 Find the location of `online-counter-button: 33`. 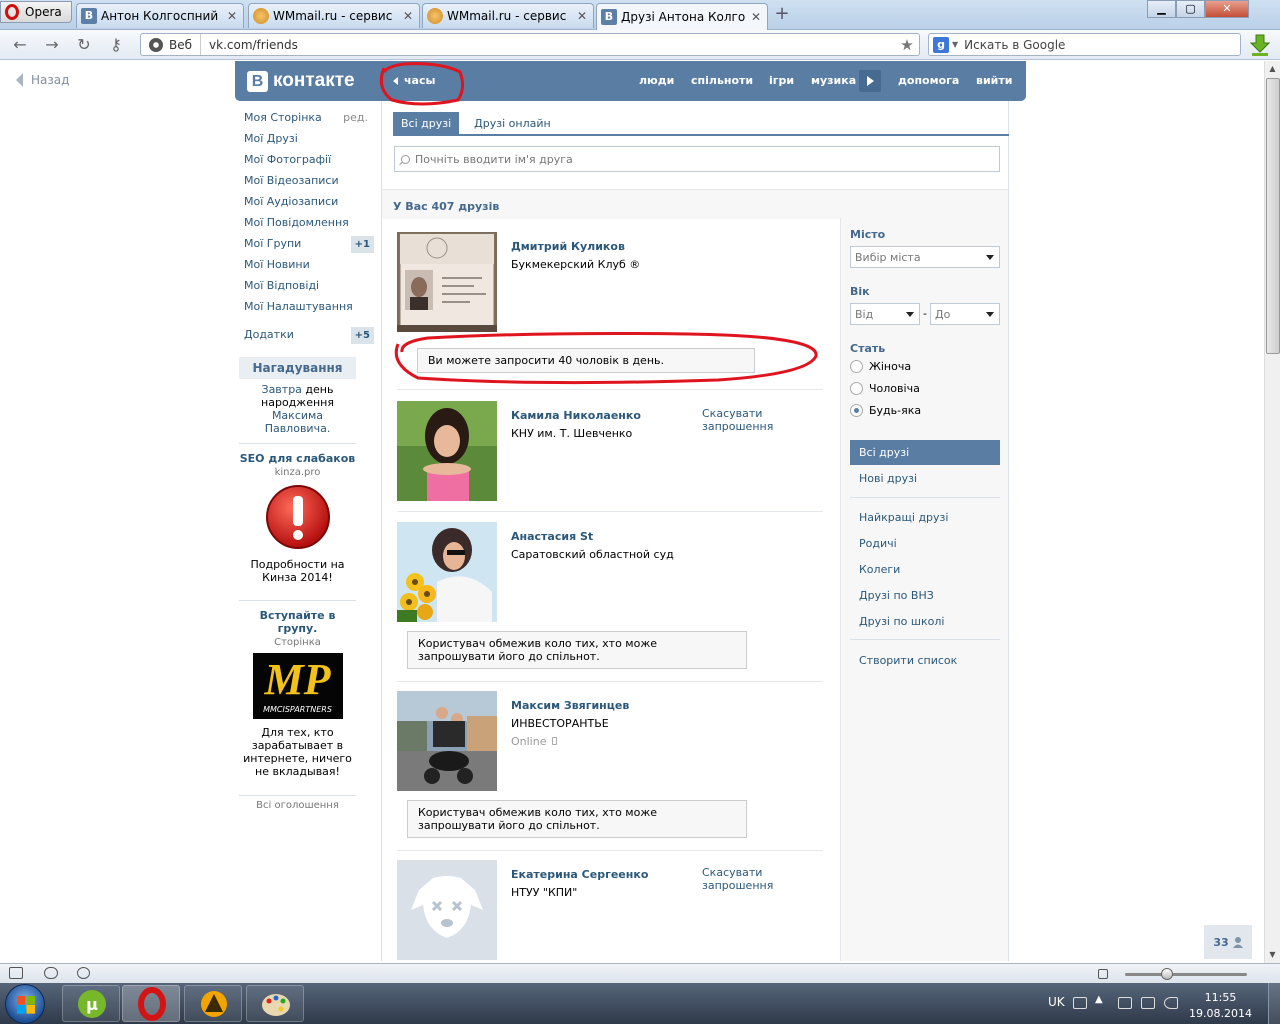

online-counter-button: 33 is located at coordinates (1228, 942).